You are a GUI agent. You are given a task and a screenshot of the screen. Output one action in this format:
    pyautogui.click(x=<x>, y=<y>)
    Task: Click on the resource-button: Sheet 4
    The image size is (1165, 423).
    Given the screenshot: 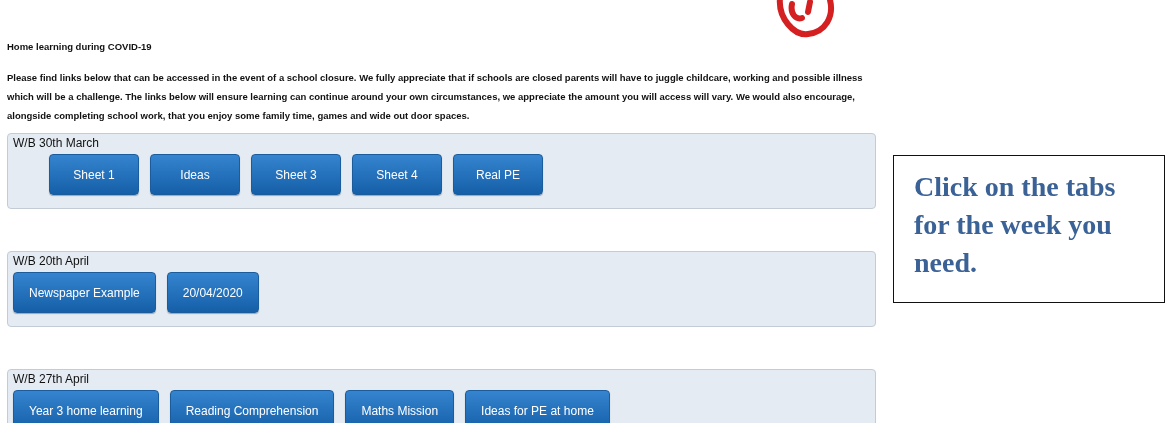 What is the action you would take?
    pyautogui.click(x=397, y=175)
    